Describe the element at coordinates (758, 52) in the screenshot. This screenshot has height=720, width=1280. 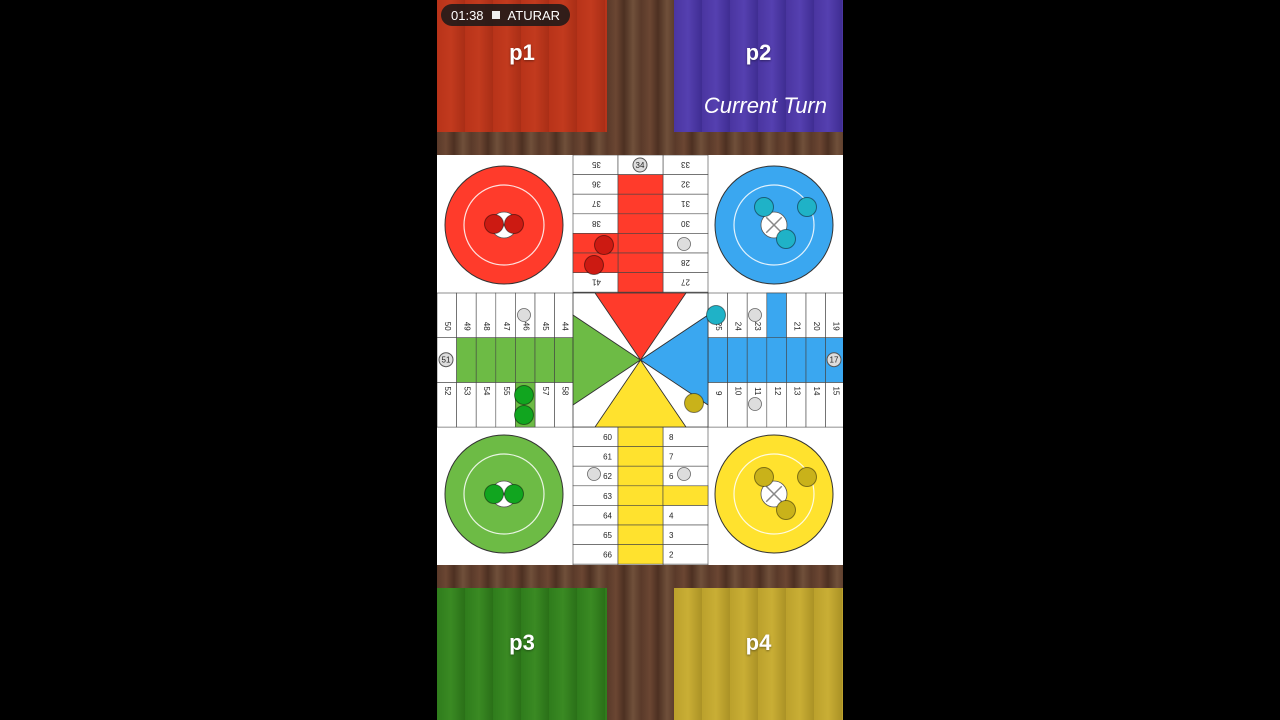
I see `player-name: p2` at that location.